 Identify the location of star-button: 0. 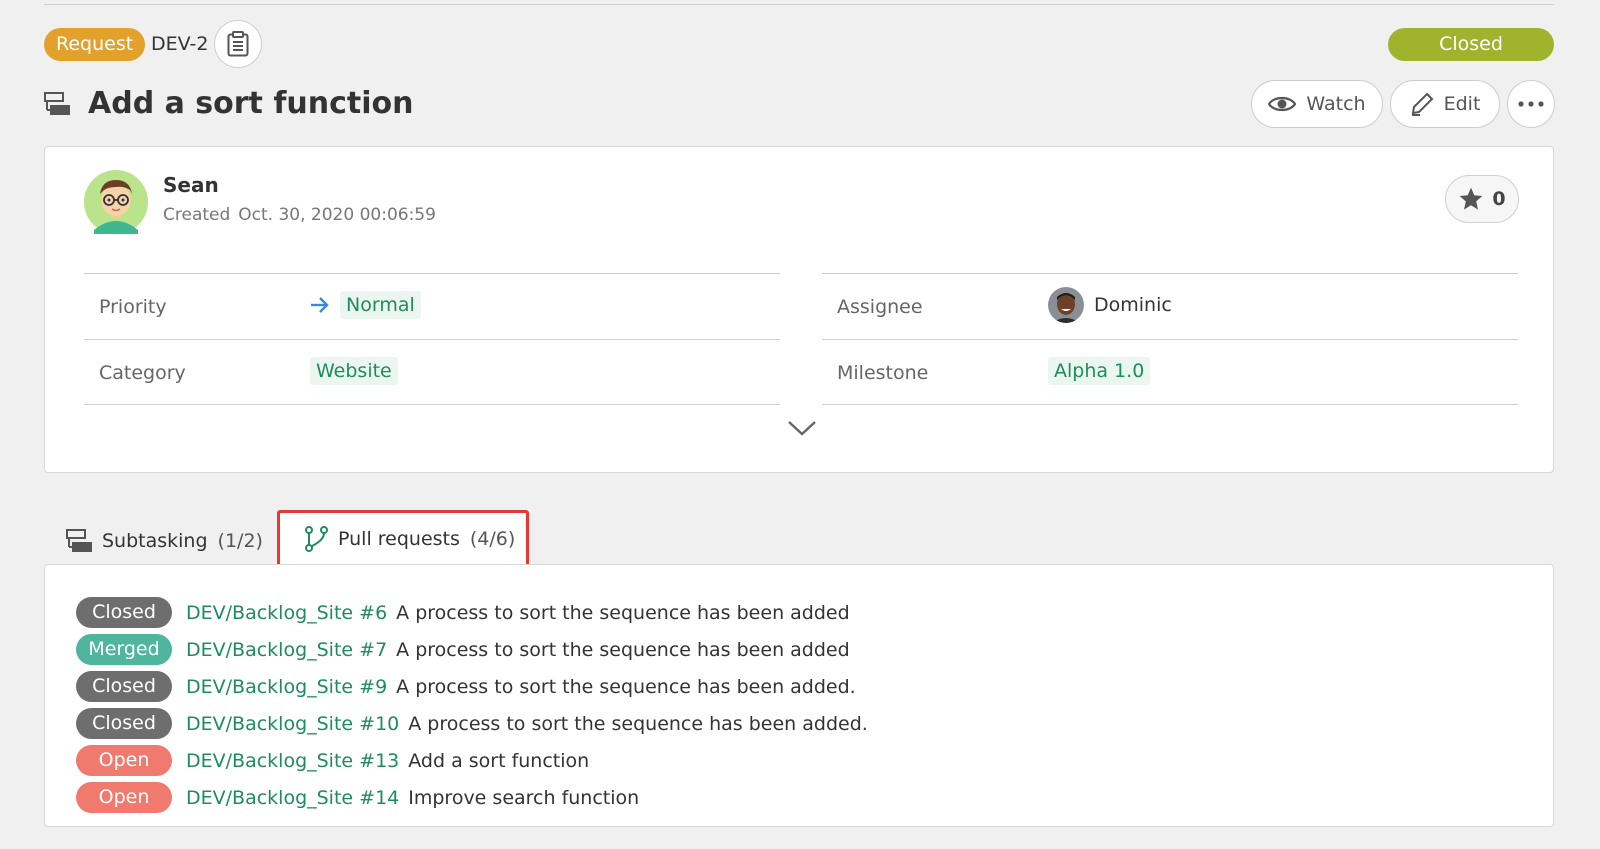
(1482, 199).